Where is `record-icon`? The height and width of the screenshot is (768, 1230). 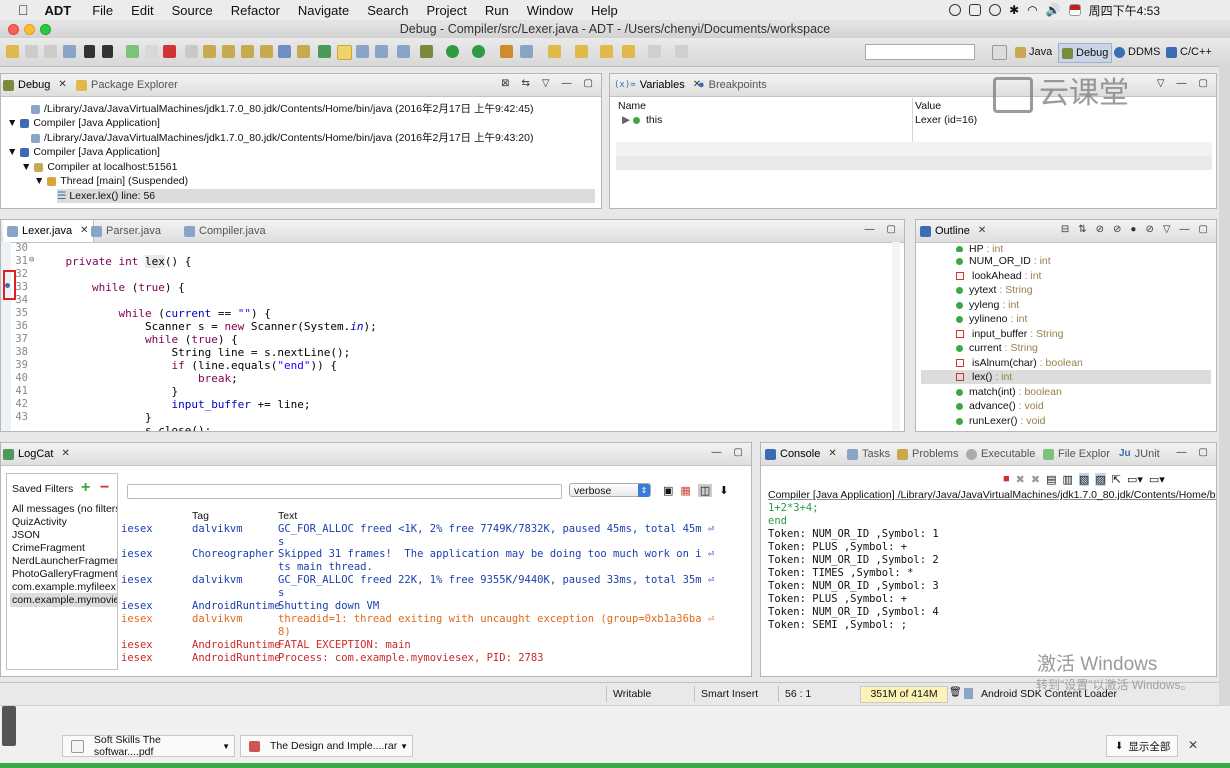
record-icon is located at coordinates (955, 10).